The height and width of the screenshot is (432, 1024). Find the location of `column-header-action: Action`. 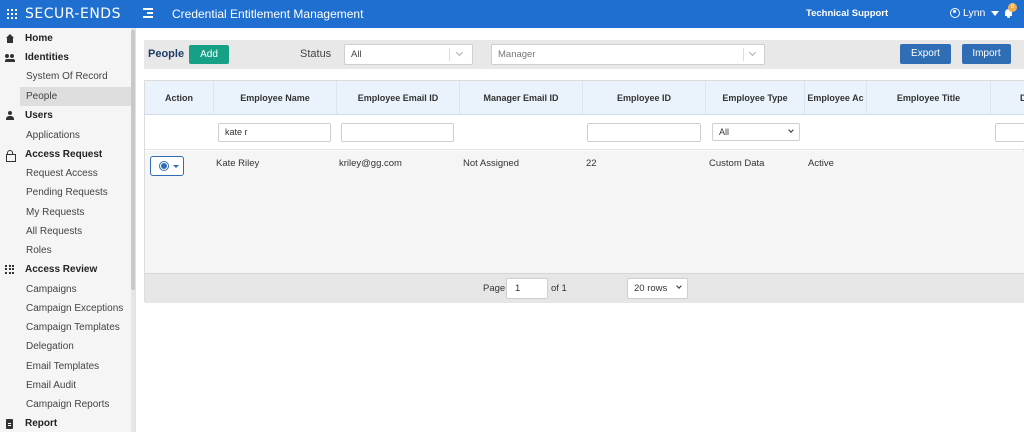

column-header-action: Action is located at coordinates (179, 98).